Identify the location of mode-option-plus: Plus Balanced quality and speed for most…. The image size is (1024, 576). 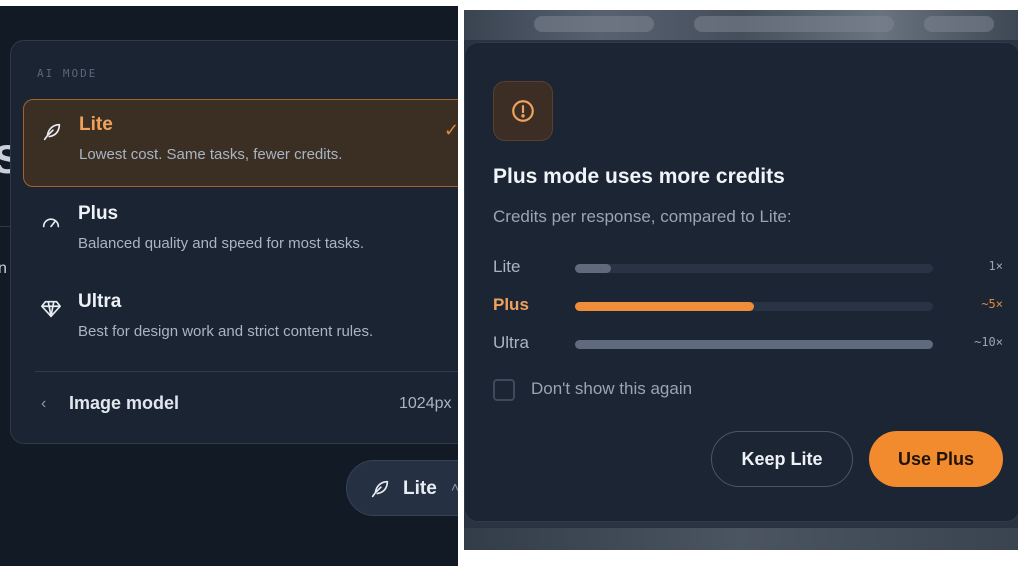
(240, 233).